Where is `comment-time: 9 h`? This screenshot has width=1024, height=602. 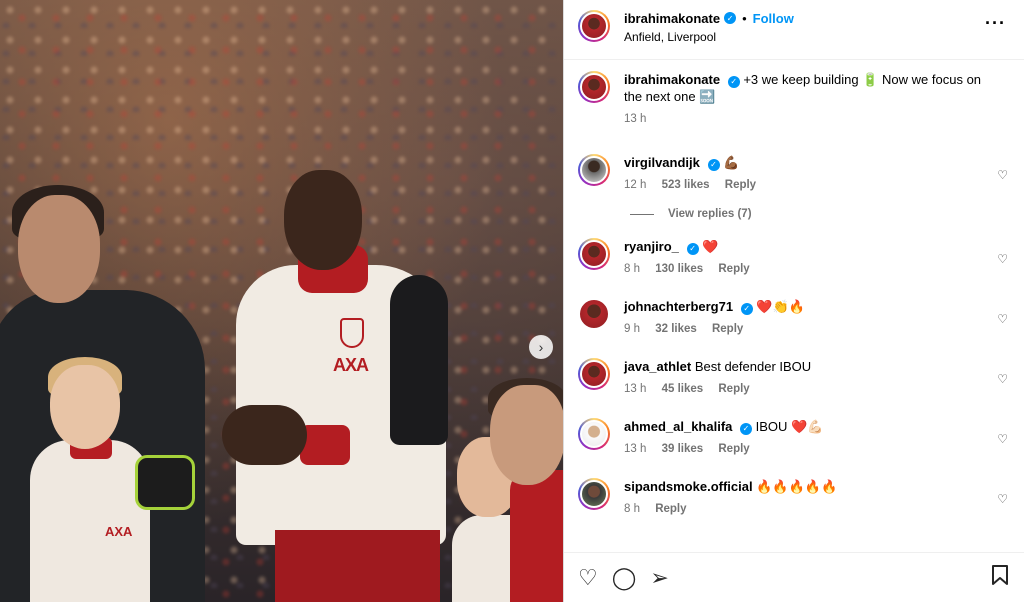
comment-time: 9 h is located at coordinates (632, 329).